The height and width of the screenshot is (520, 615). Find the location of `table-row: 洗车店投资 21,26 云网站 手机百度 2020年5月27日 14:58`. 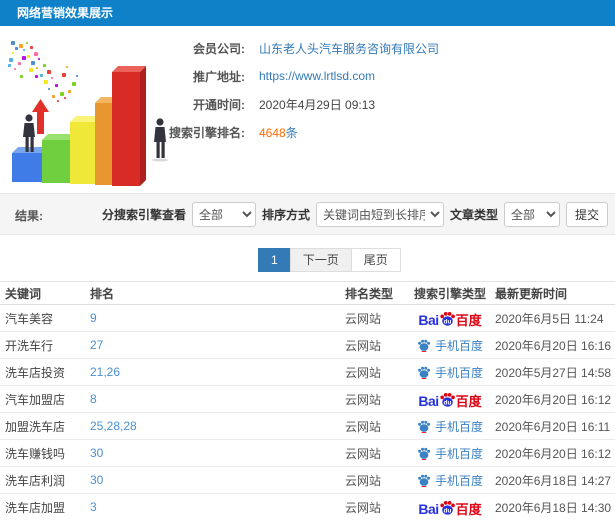

table-row: 洗车店投资 21,26 云网站 手机百度 2020年5月27日 14:58 is located at coordinates (307, 372).